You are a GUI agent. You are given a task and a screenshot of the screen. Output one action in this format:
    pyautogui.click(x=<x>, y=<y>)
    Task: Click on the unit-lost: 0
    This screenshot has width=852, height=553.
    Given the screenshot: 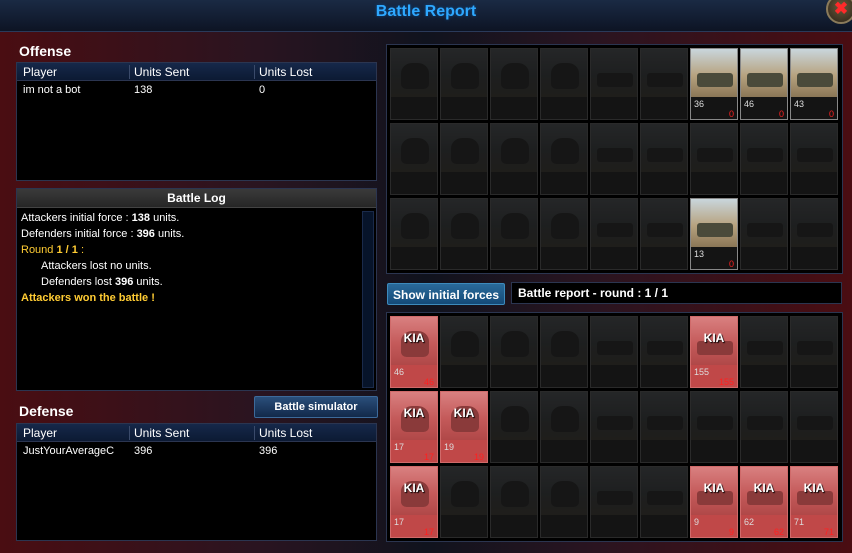 What is the action you would take?
    pyautogui.click(x=831, y=114)
    